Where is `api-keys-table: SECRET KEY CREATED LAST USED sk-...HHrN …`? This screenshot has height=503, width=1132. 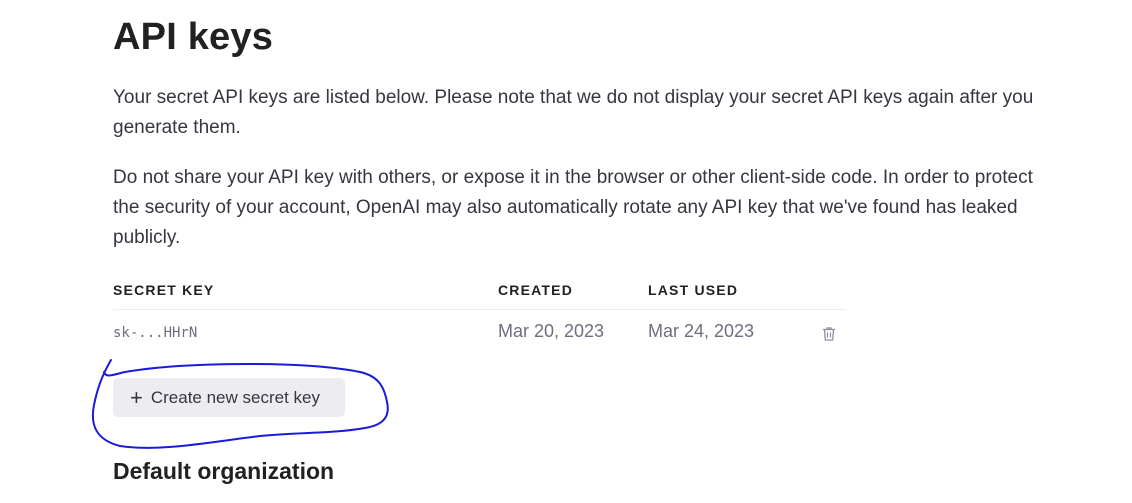
api-keys-table: SECRET KEY CREATED LAST USED sk-...HHrN … is located at coordinates (479, 315).